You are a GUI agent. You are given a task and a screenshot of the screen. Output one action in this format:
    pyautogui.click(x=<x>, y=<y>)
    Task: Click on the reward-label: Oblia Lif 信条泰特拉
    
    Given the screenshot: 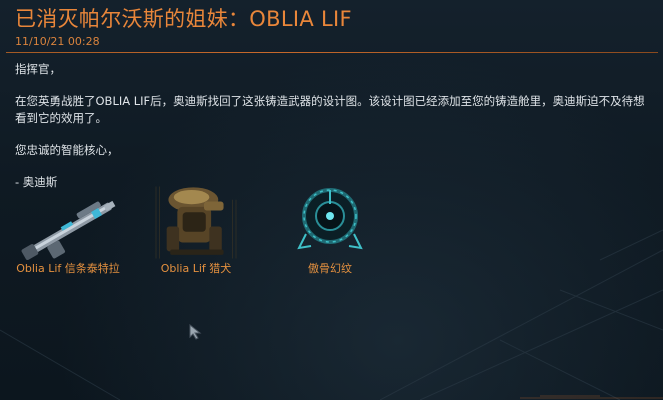 What is the action you would take?
    pyautogui.click(x=68, y=268)
    